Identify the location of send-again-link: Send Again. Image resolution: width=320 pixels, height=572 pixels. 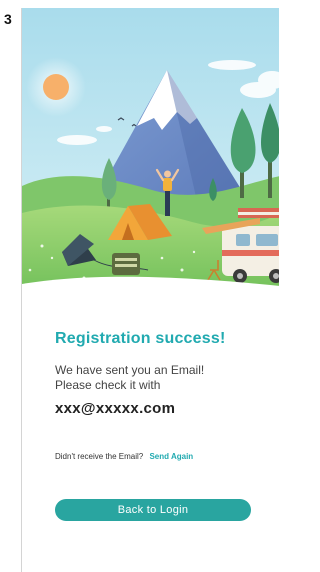
(171, 456).